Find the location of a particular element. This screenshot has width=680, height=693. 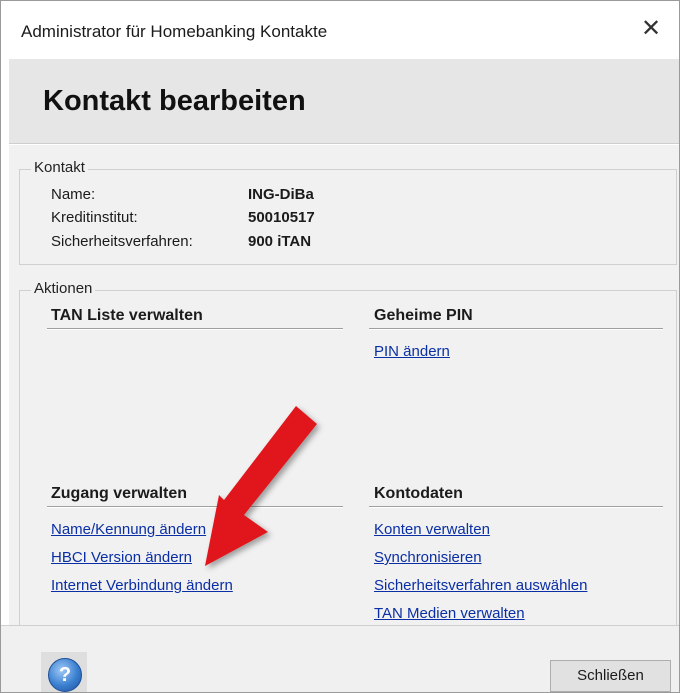

name-label: Name: is located at coordinates (73, 194).